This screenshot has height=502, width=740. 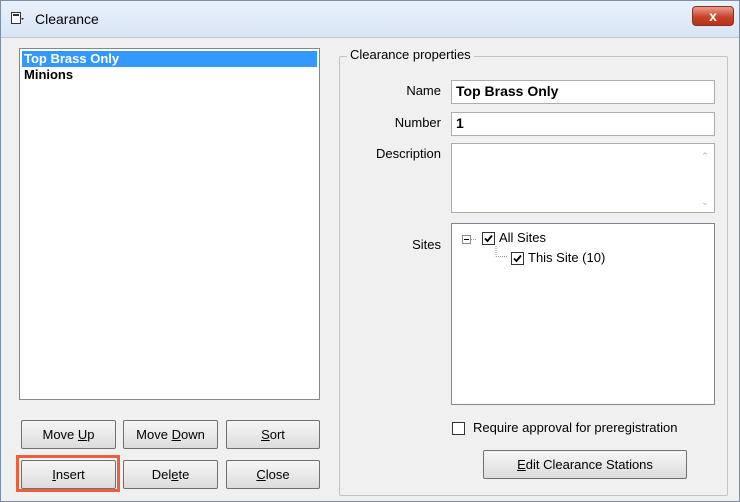 What do you see at coordinates (566, 257) in the screenshot?
I see `tree-item-this-site: This Site (10)` at bounding box center [566, 257].